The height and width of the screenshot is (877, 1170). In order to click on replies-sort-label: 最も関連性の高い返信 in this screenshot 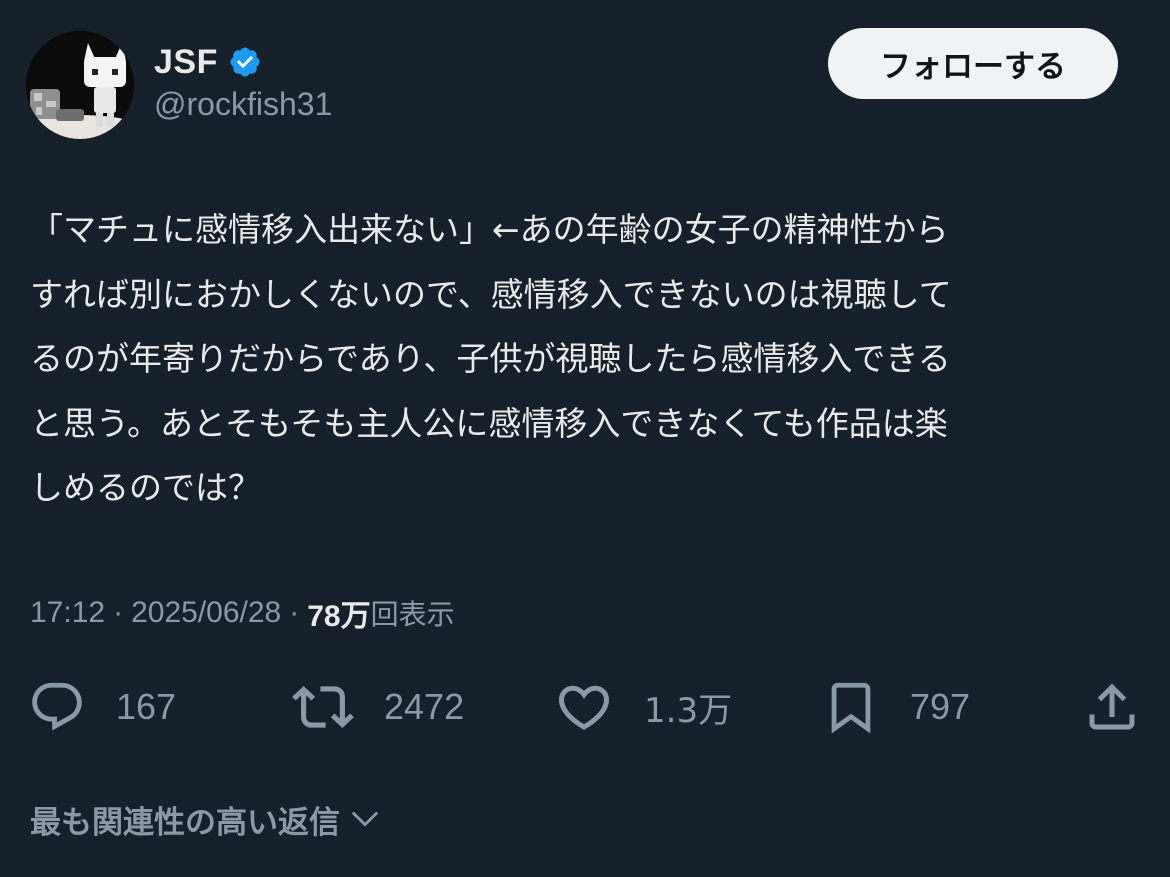, I will do `click(185, 822)`.